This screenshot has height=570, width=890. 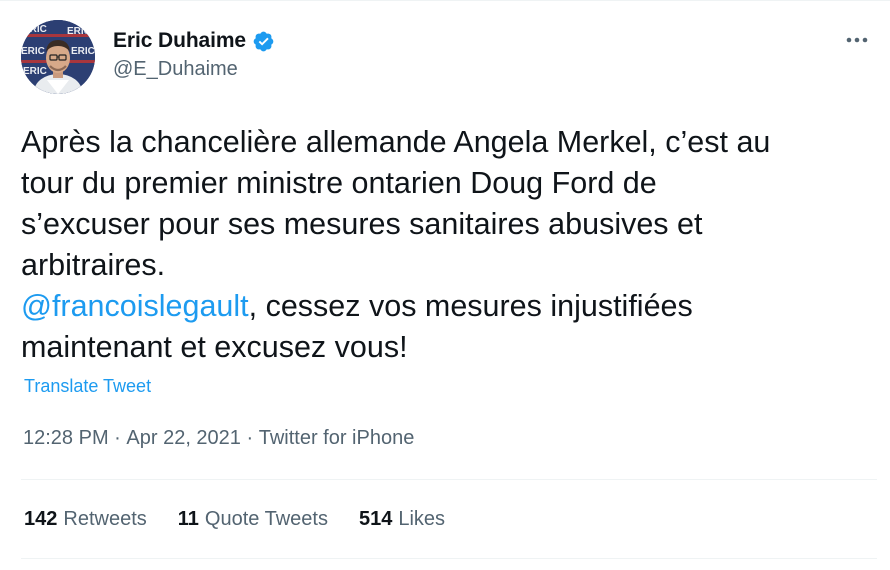 What do you see at coordinates (445, 0) in the screenshot?
I see `top-border` at bounding box center [445, 0].